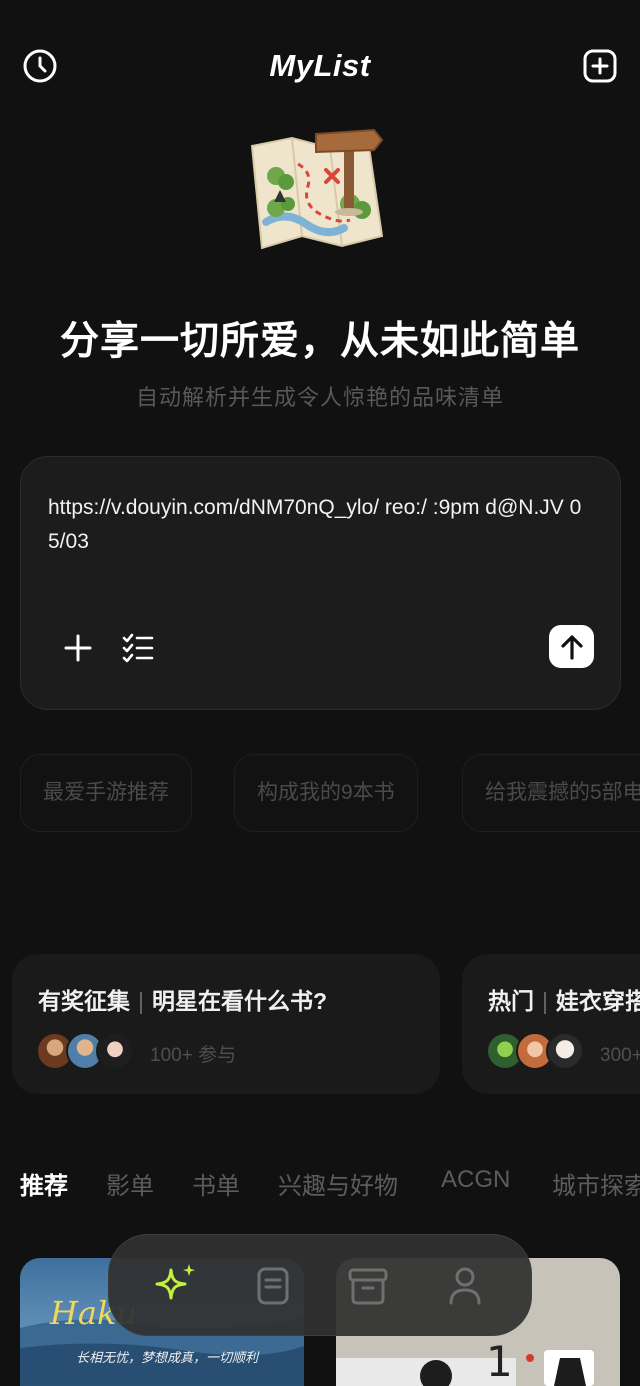 The image size is (640, 1386). I want to click on tab-acgn: ACGN, so click(475, 1180).